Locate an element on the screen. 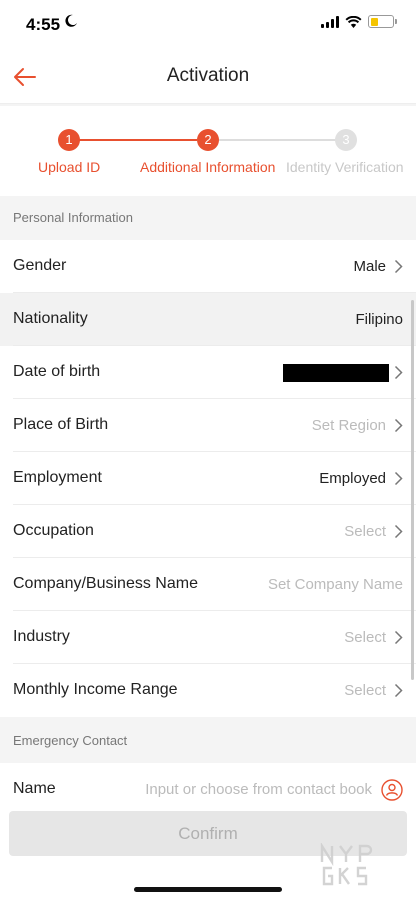 Image resolution: width=416 pixels, height=900 pixels. moon-icon is located at coordinates (71, 20).